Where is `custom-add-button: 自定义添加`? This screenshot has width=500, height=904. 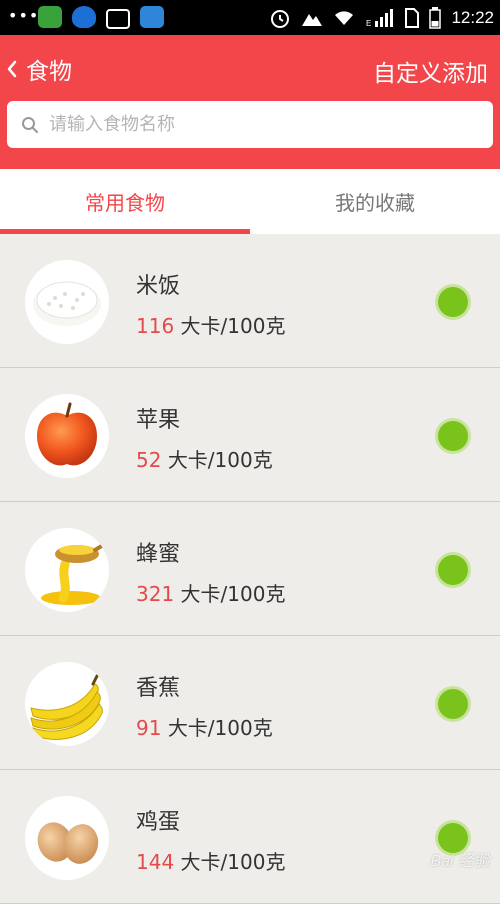
custom-add-button: 自定义添加 is located at coordinates (430, 71).